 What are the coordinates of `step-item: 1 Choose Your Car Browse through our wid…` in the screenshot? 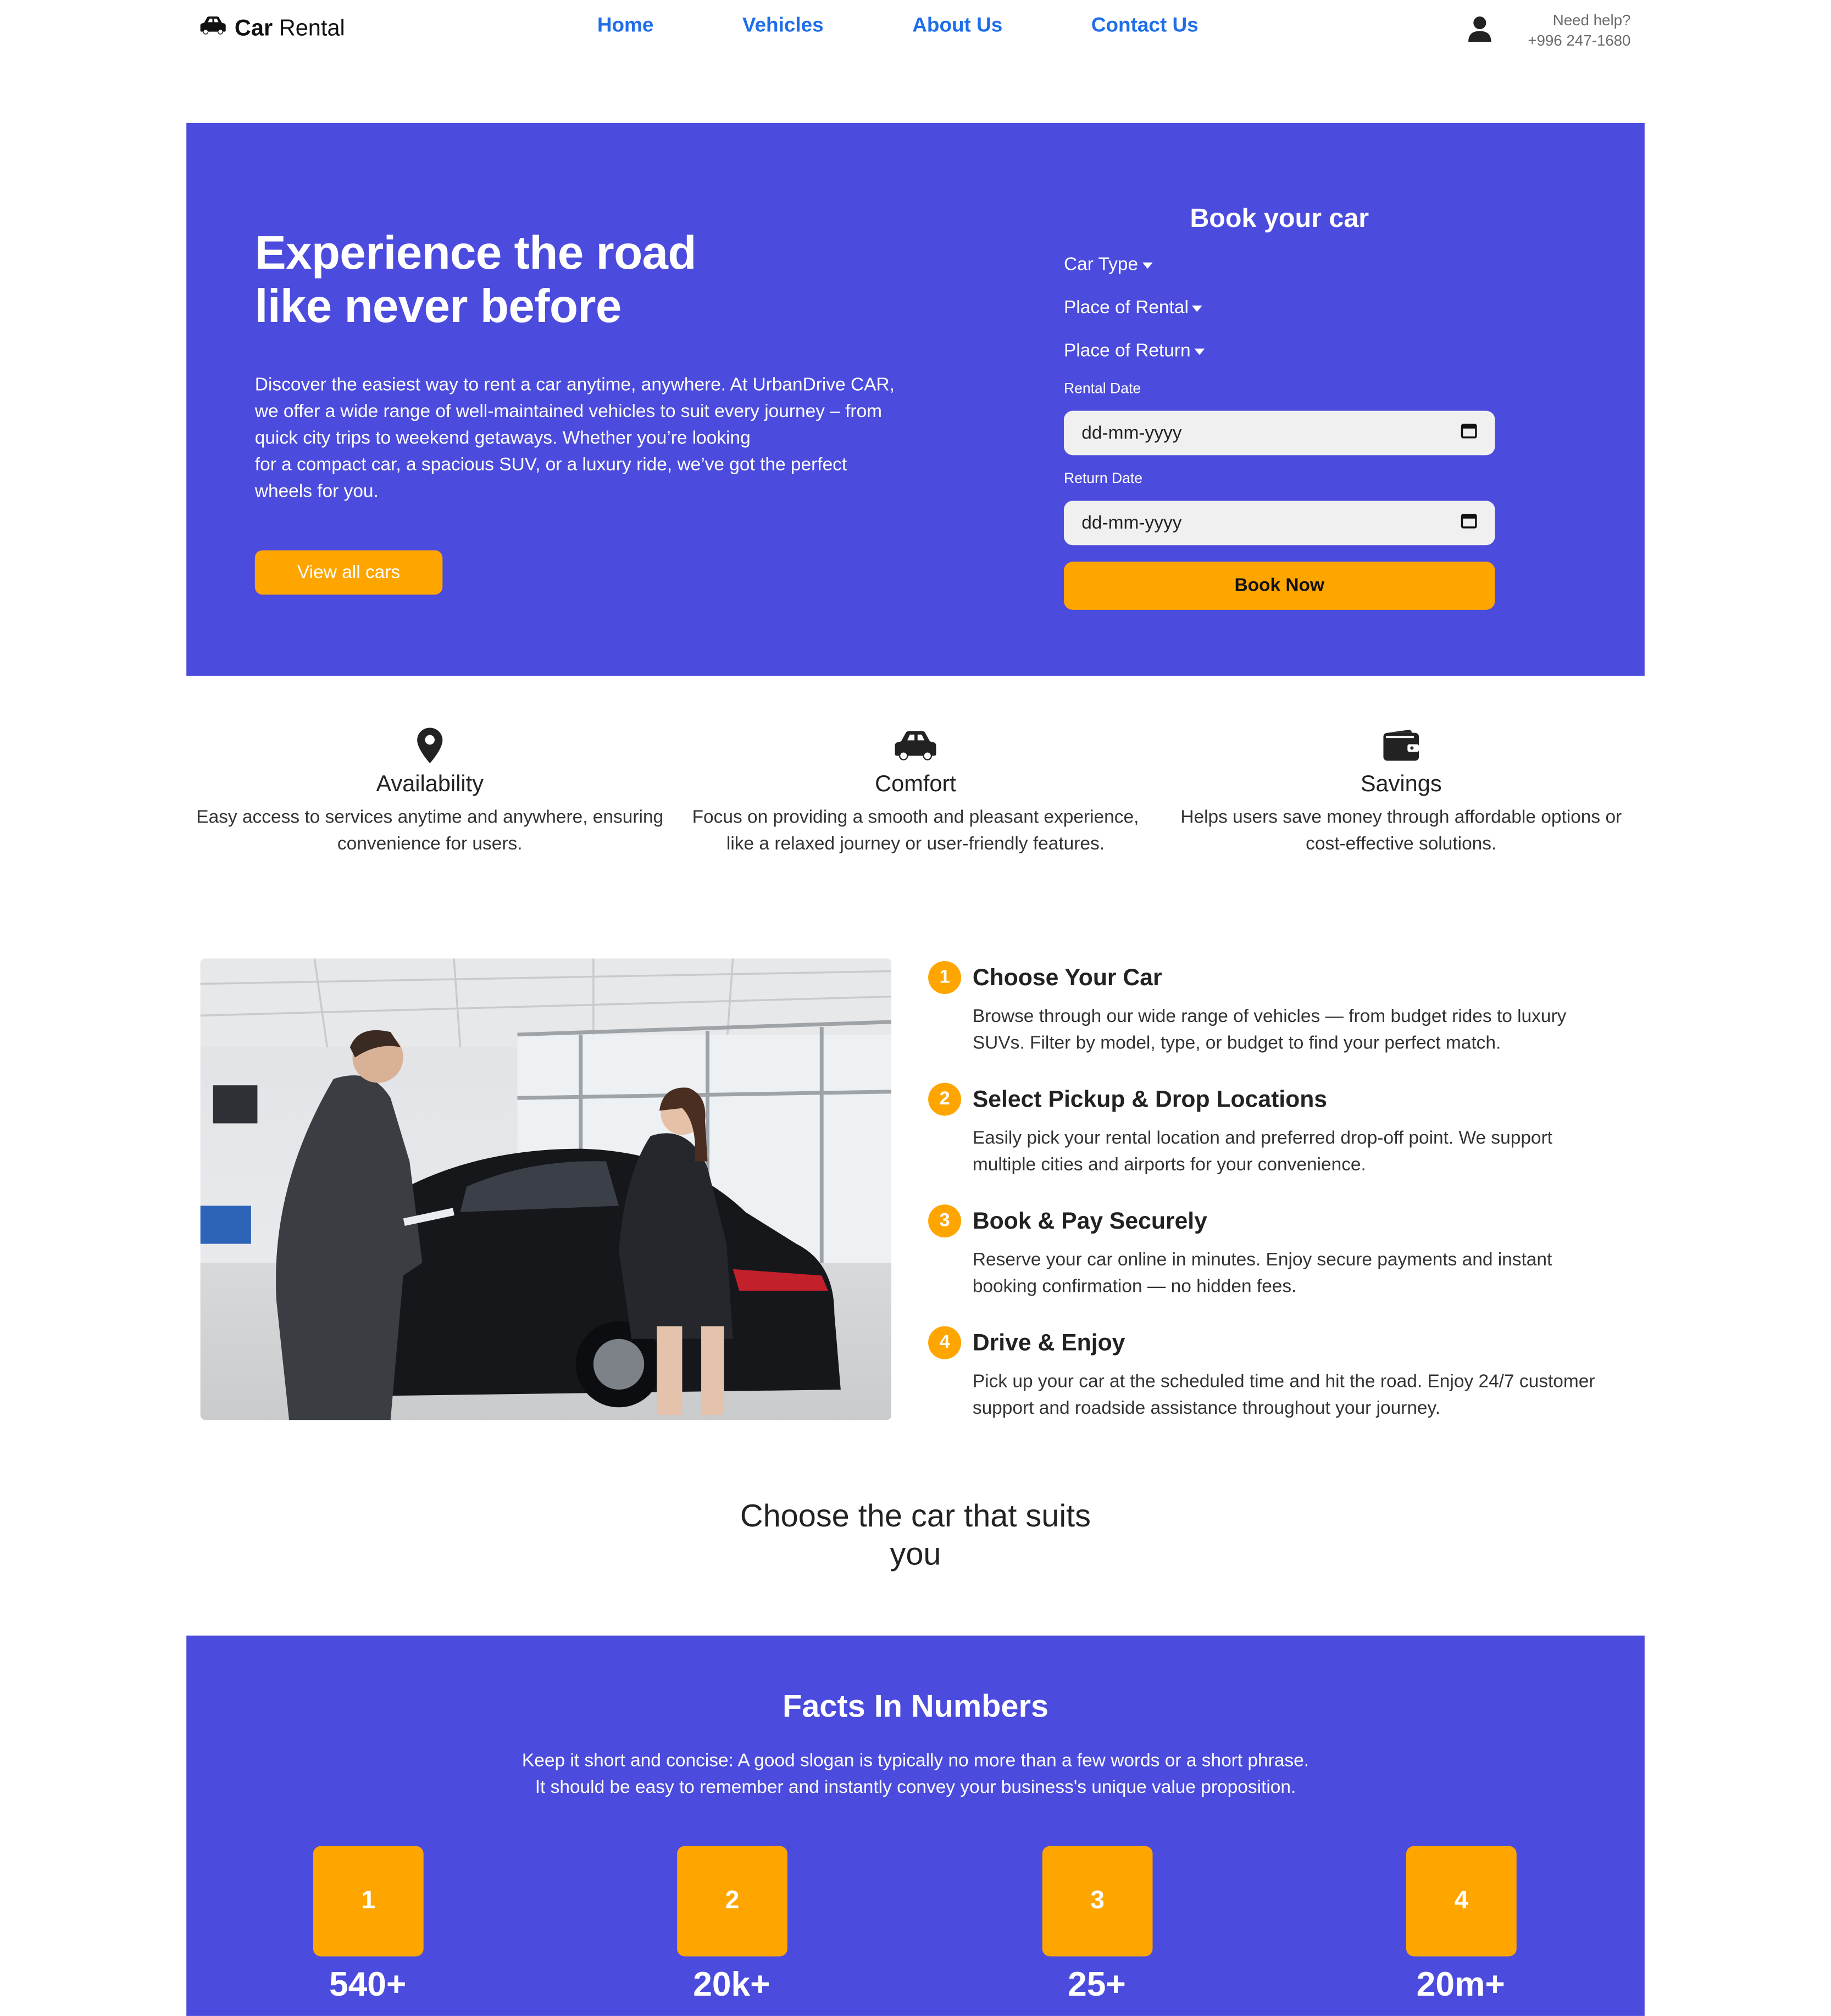 It's located at (1273, 1009).